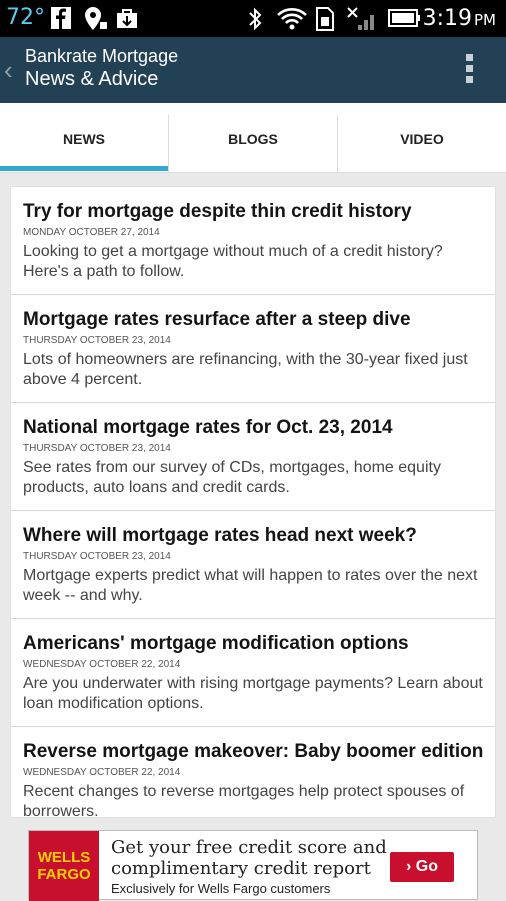  Describe the element at coordinates (421, 144) in the screenshot. I see `tab-video: VIDEO` at that location.